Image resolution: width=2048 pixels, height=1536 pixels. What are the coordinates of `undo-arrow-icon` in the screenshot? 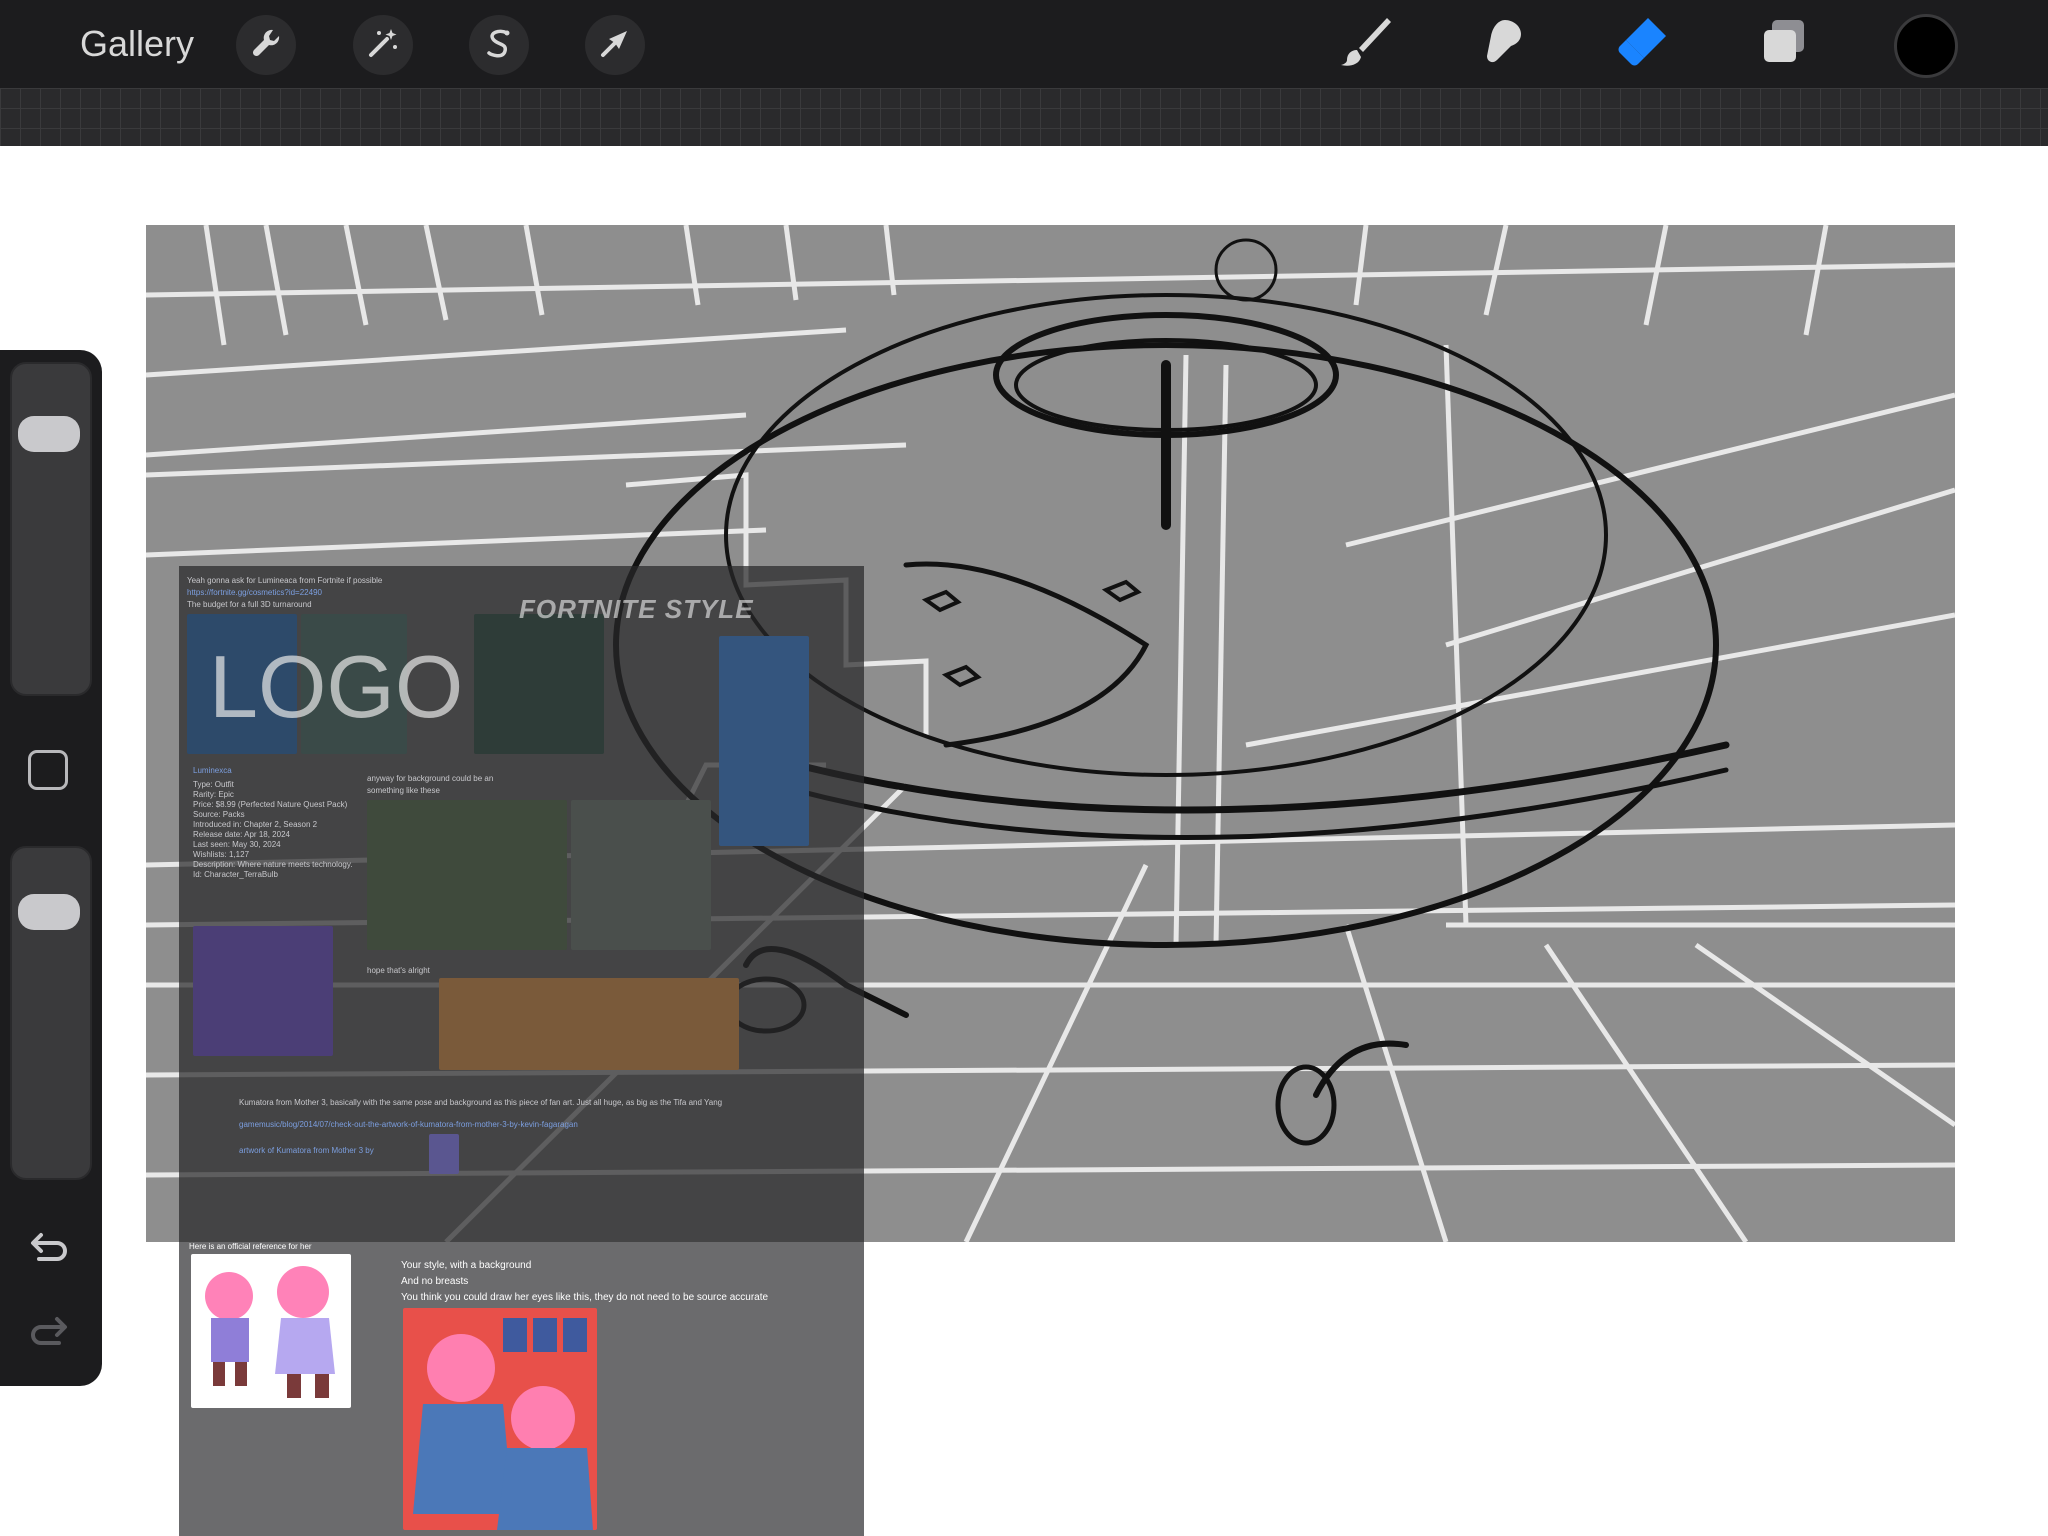 It's located at (49, 1249).